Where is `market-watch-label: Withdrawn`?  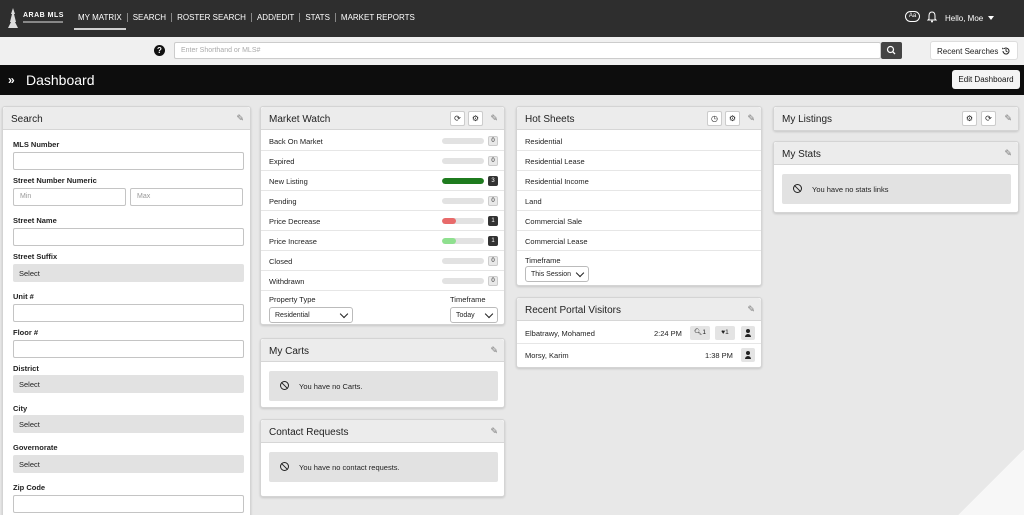 market-watch-label: Withdrawn is located at coordinates (286, 281).